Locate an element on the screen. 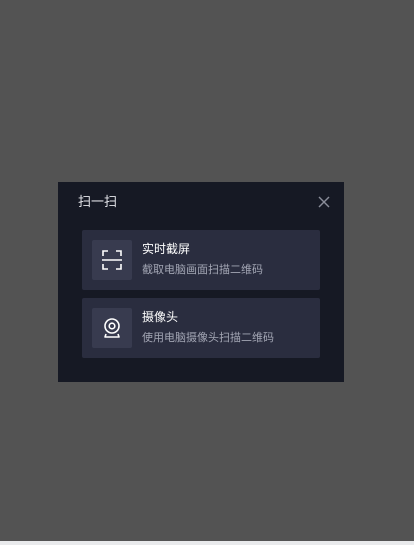 The width and height of the screenshot is (414, 545). screenshot-scan-option: 实时截屏 截取电脑画面扫描二维码 is located at coordinates (201, 260).